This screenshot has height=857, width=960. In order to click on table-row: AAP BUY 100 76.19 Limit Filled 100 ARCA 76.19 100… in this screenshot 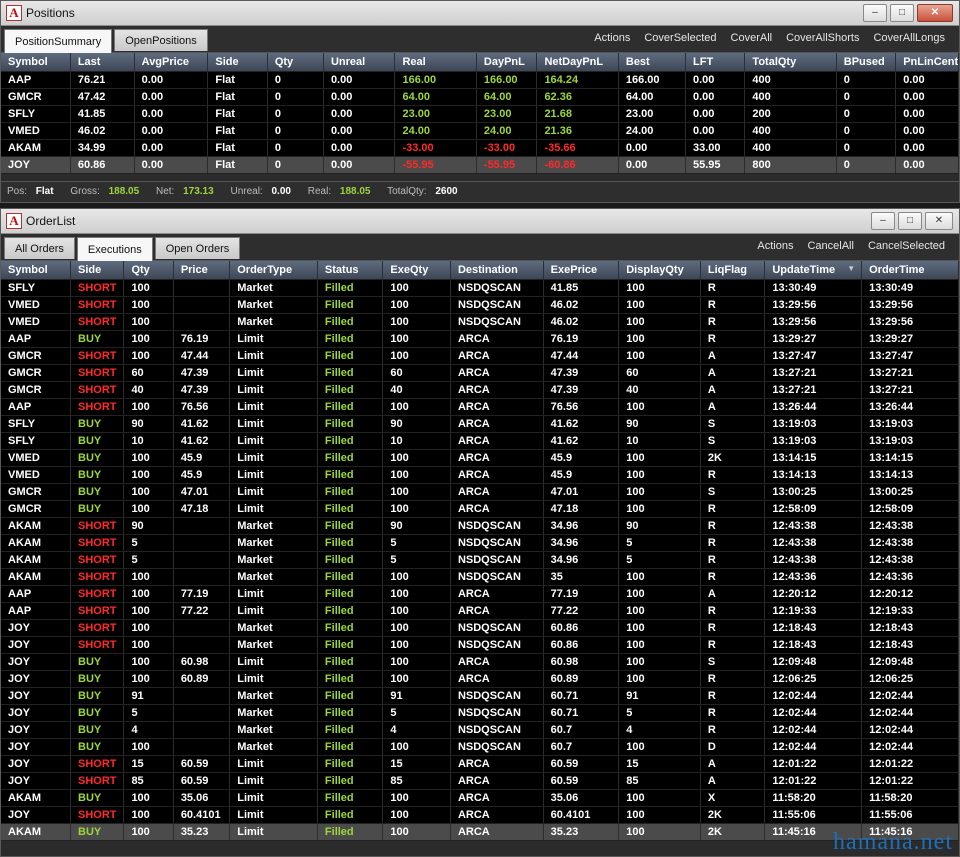, I will do `click(480, 339)`.